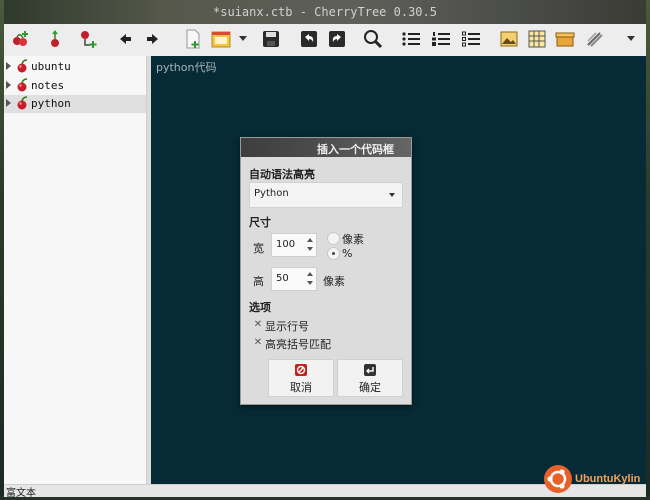 The height and width of the screenshot is (500, 650). I want to click on chevron-down-icon, so click(392, 195).